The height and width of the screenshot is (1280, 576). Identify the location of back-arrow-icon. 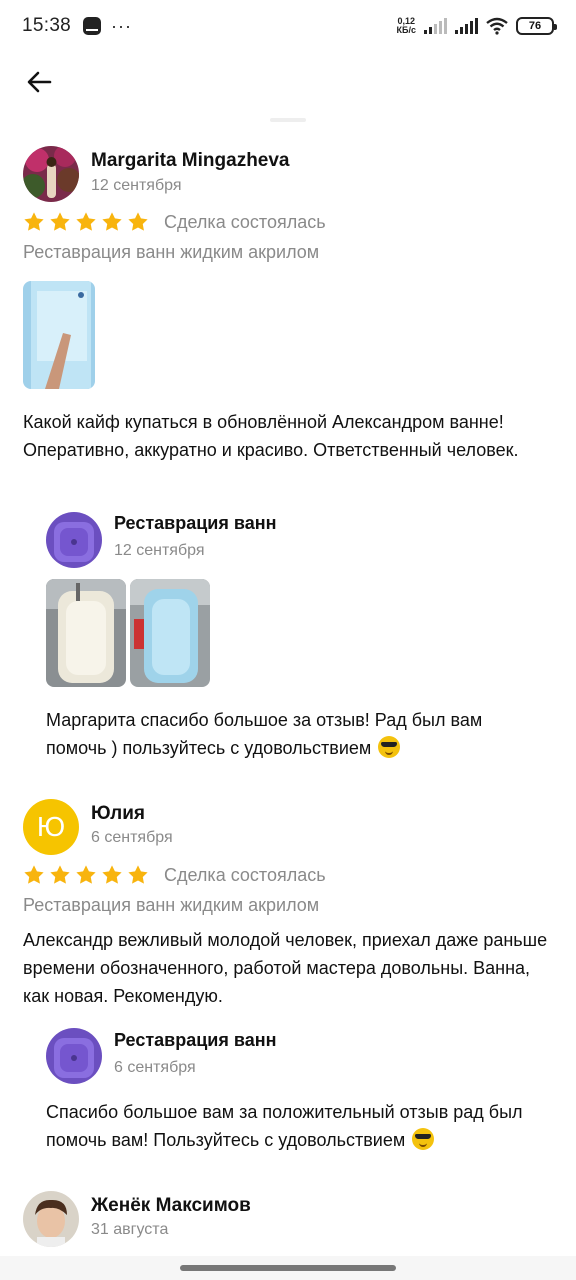
(40, 82).